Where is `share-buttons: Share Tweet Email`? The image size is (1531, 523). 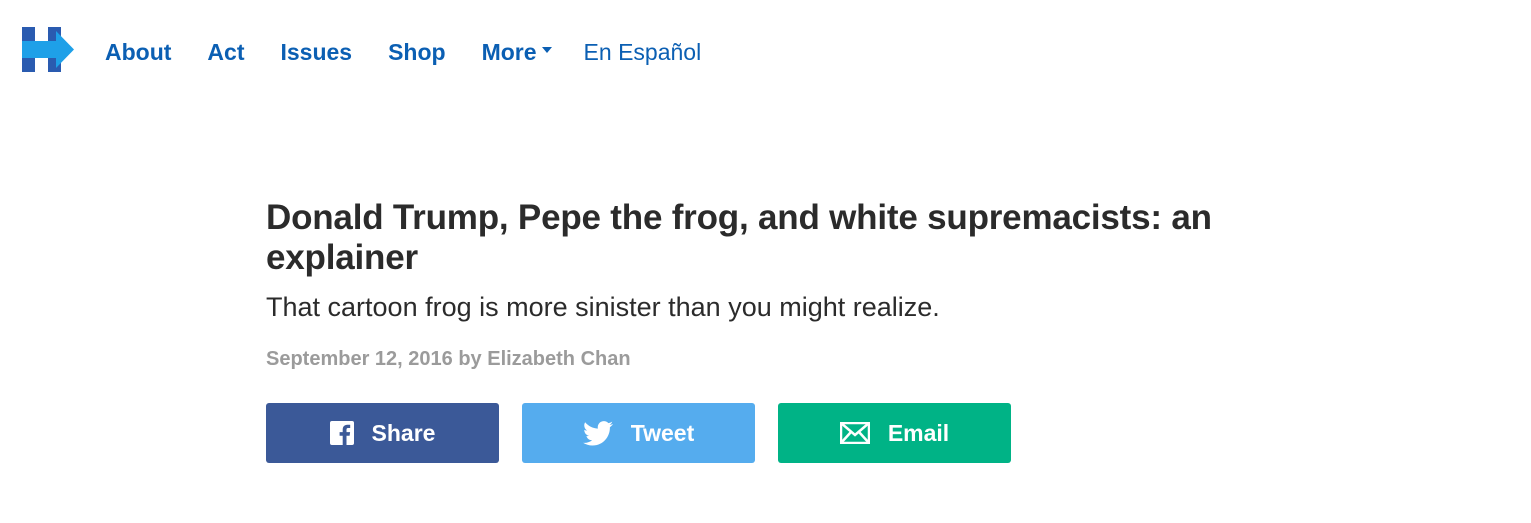 share-buttons: Share Tweet Email is located at coordinates (796, 433).